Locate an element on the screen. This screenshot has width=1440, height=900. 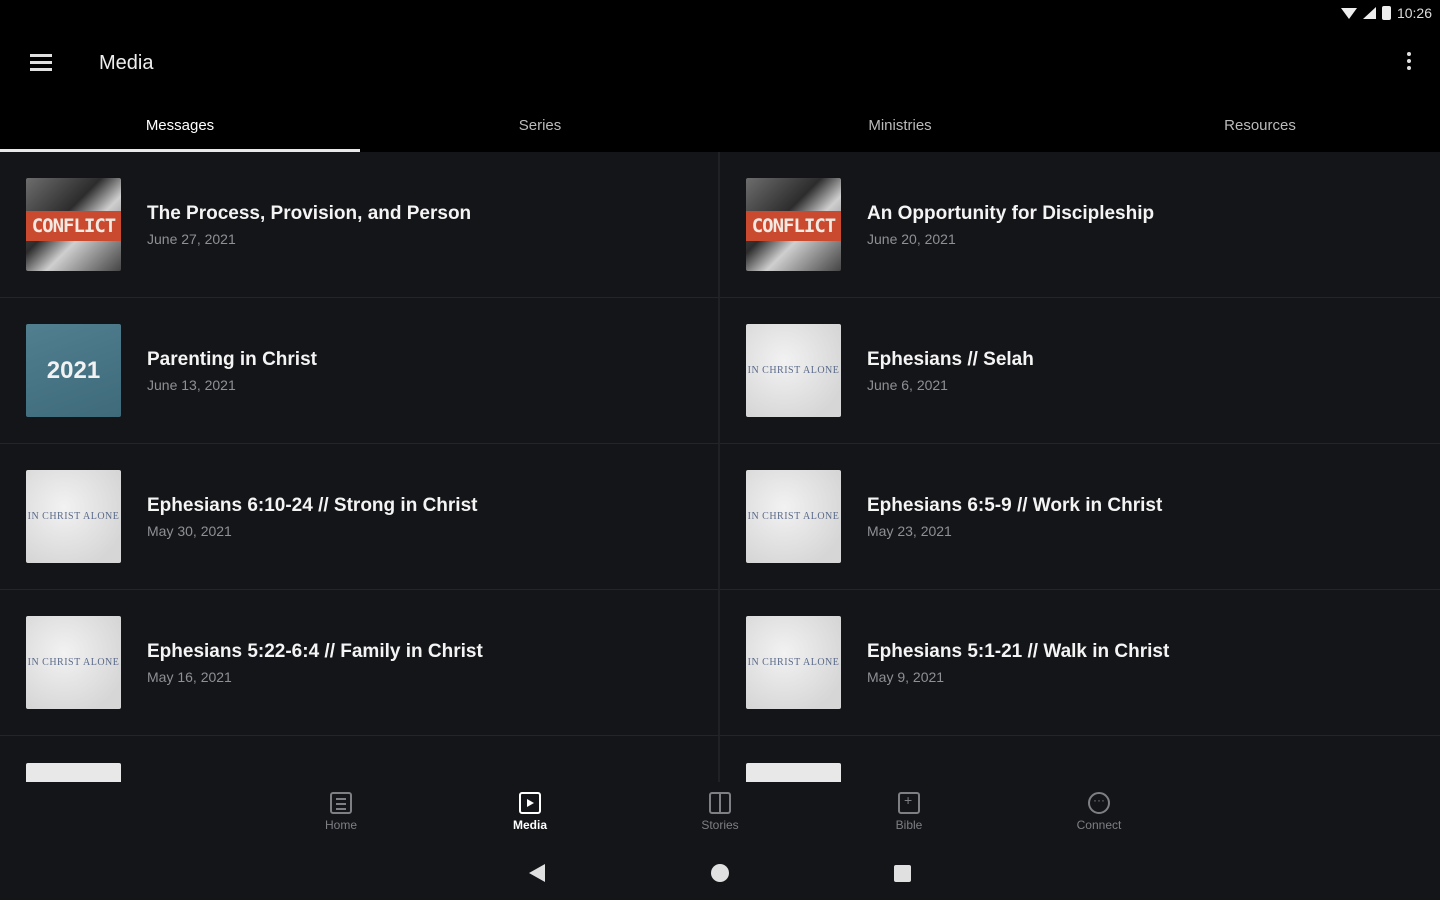
connect-icon is located at coordinates (1099, 803).